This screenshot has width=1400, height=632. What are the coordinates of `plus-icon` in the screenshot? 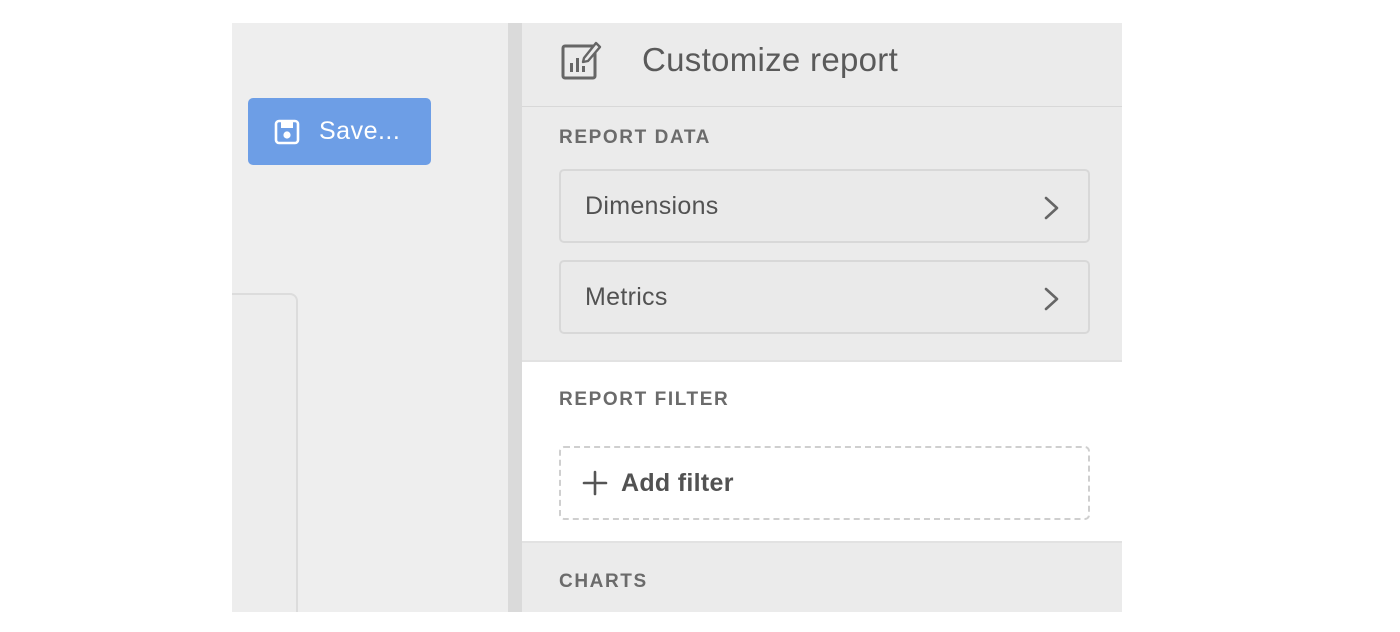 It's located at (595, 483).